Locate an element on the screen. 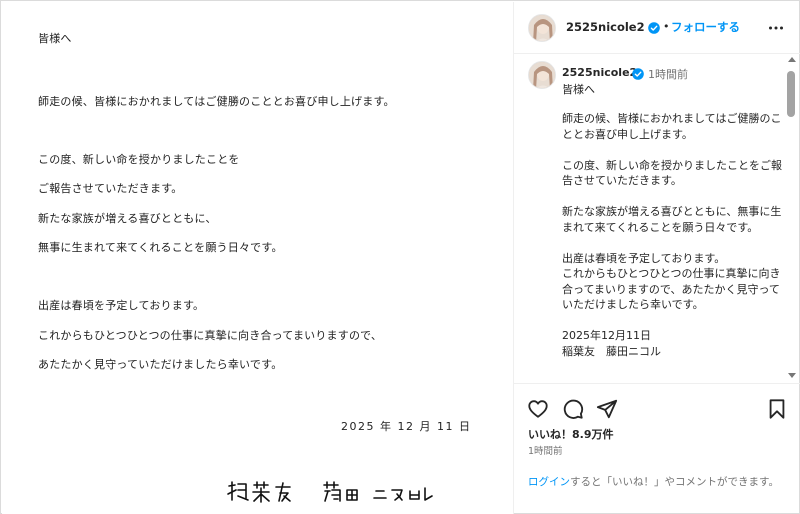 This screenshot has height=514, width=800. caption-username: 2525nicole2 is located at coordinates (599, 72).